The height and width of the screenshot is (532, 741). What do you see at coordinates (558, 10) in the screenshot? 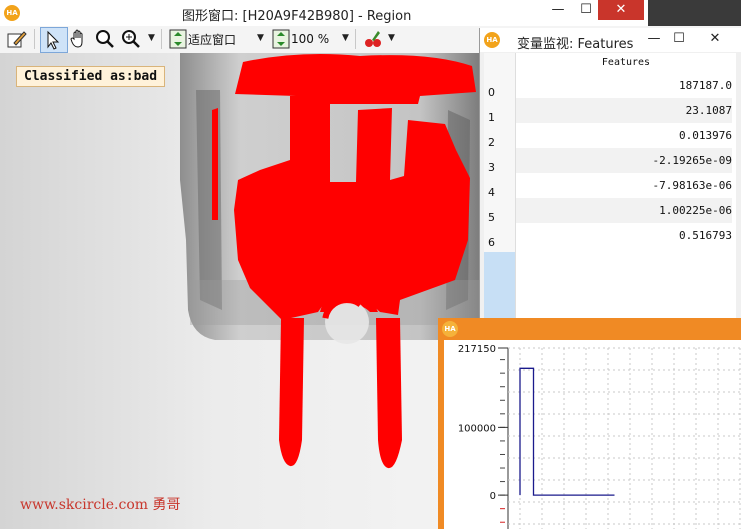
I see `minimize-button: —` at bounding box center [558, 10].